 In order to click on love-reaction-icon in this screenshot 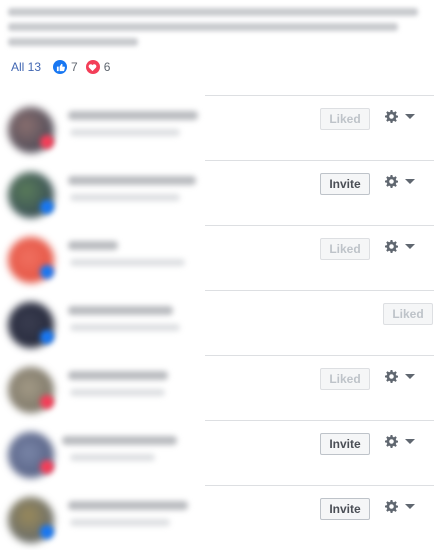, I will do `click(92, 67)`.